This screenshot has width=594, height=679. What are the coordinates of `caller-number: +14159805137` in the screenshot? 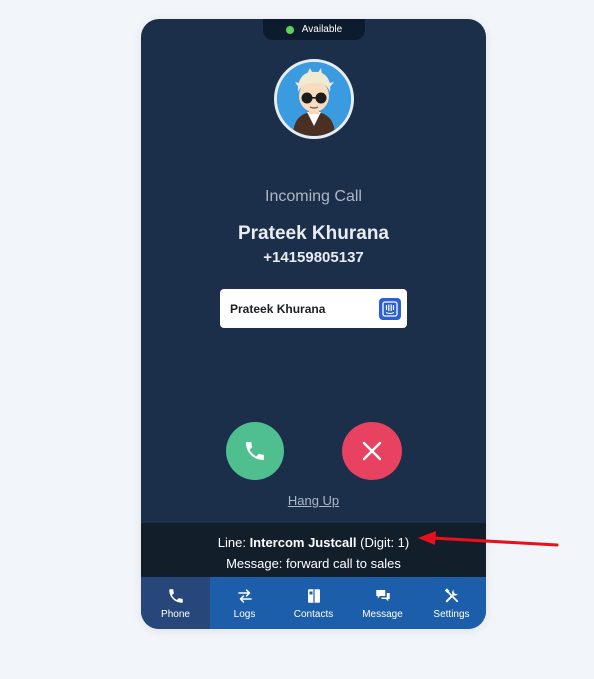 It's located at (313, 257).